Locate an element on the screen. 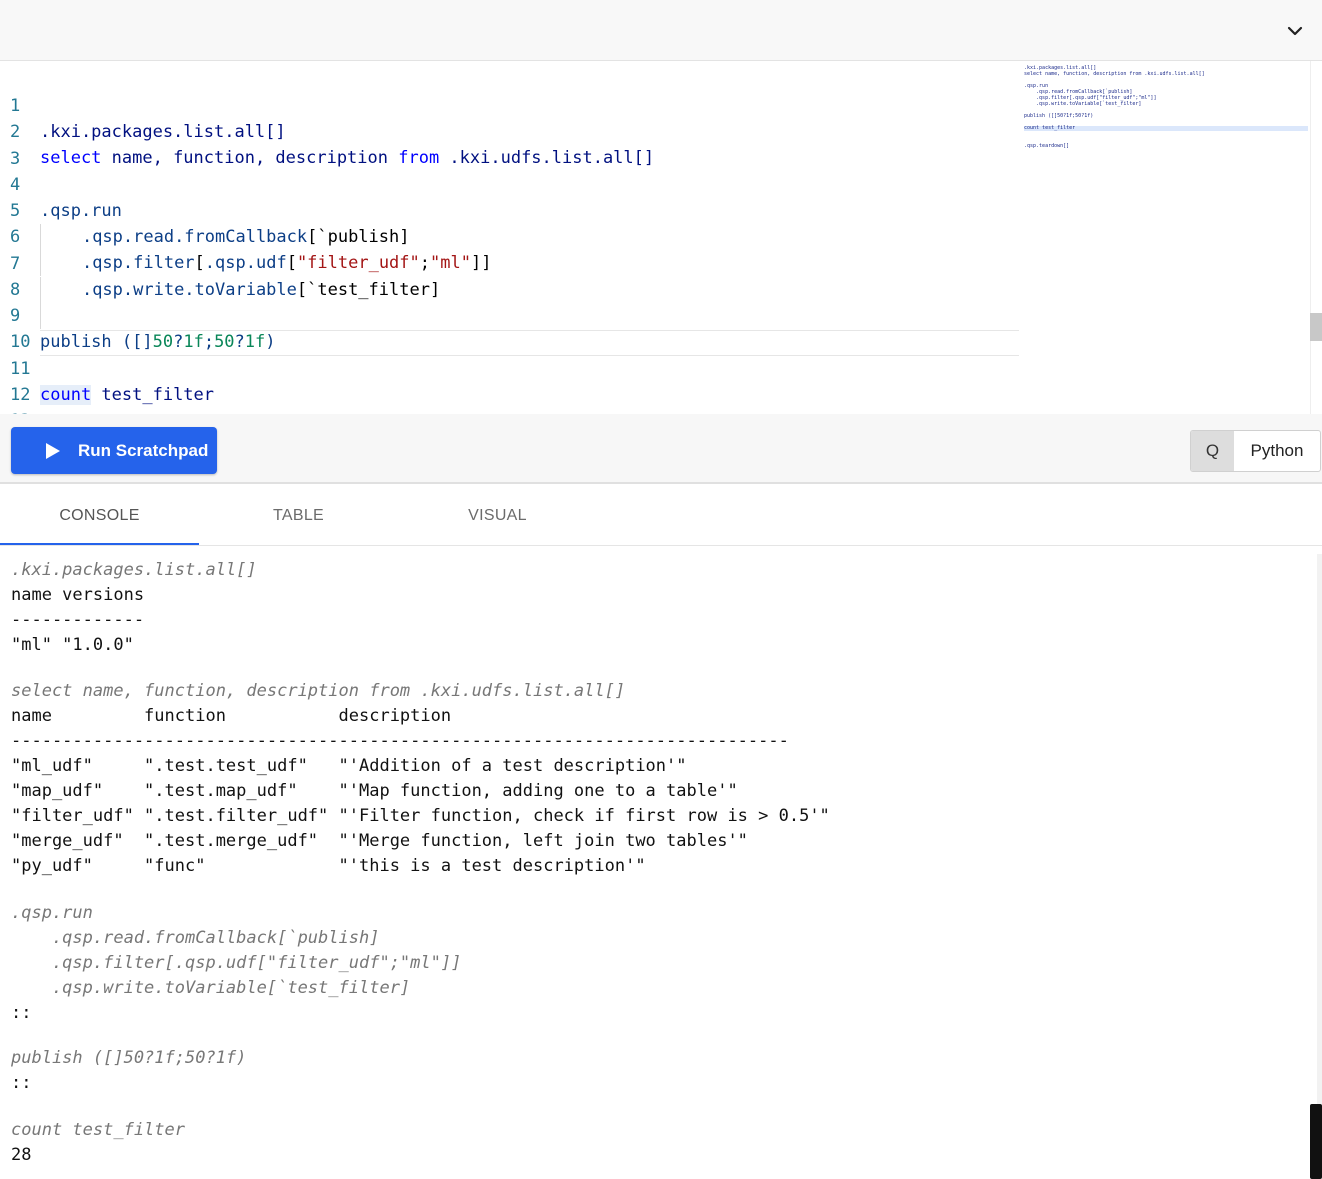 The height and width of the screenshot is (1179, 1322). console-echo-line: .qsp.run is located at coordinates (52, 913).